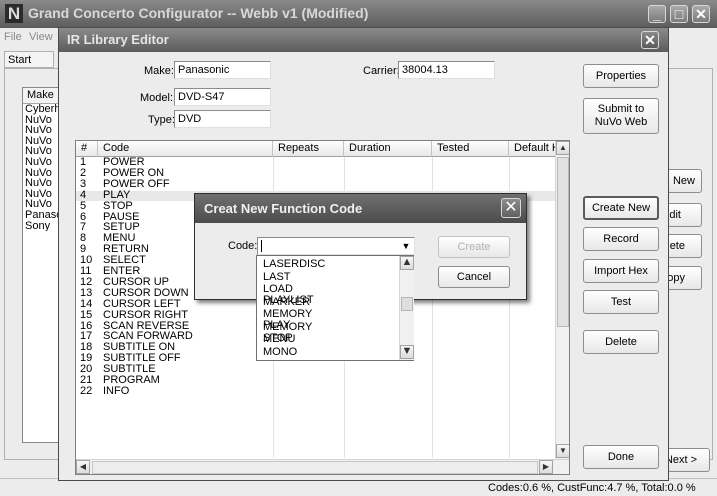 Image resolution: width=717 pixels, height=496 pixels. Describe the element at coordinates (277, 277) in the screenshot. I see `dropdown-option: LAST` at that location.